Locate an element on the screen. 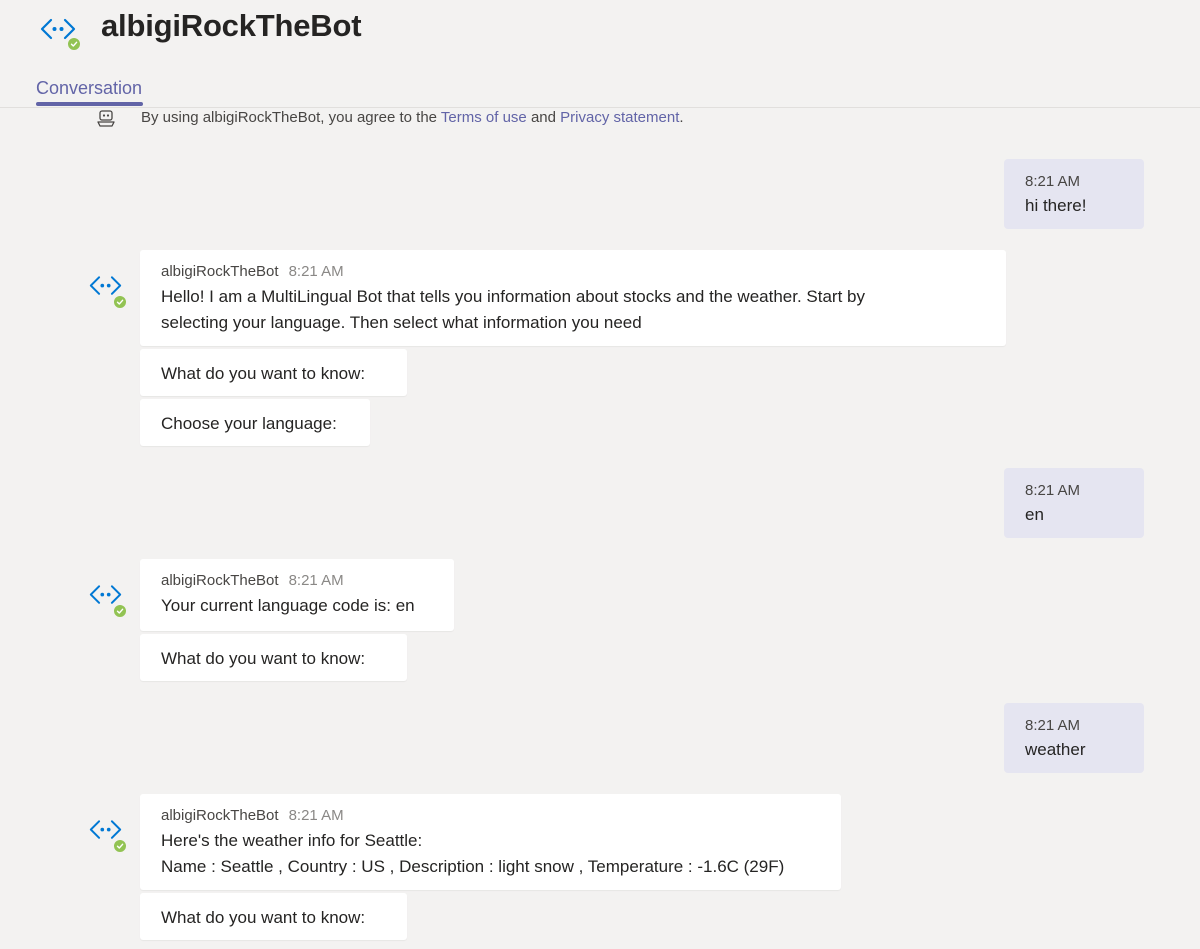 The height and width of the screenshot is (949, 1200). message-text-line: Your current language code is: en is located at coordinates (288, 605).